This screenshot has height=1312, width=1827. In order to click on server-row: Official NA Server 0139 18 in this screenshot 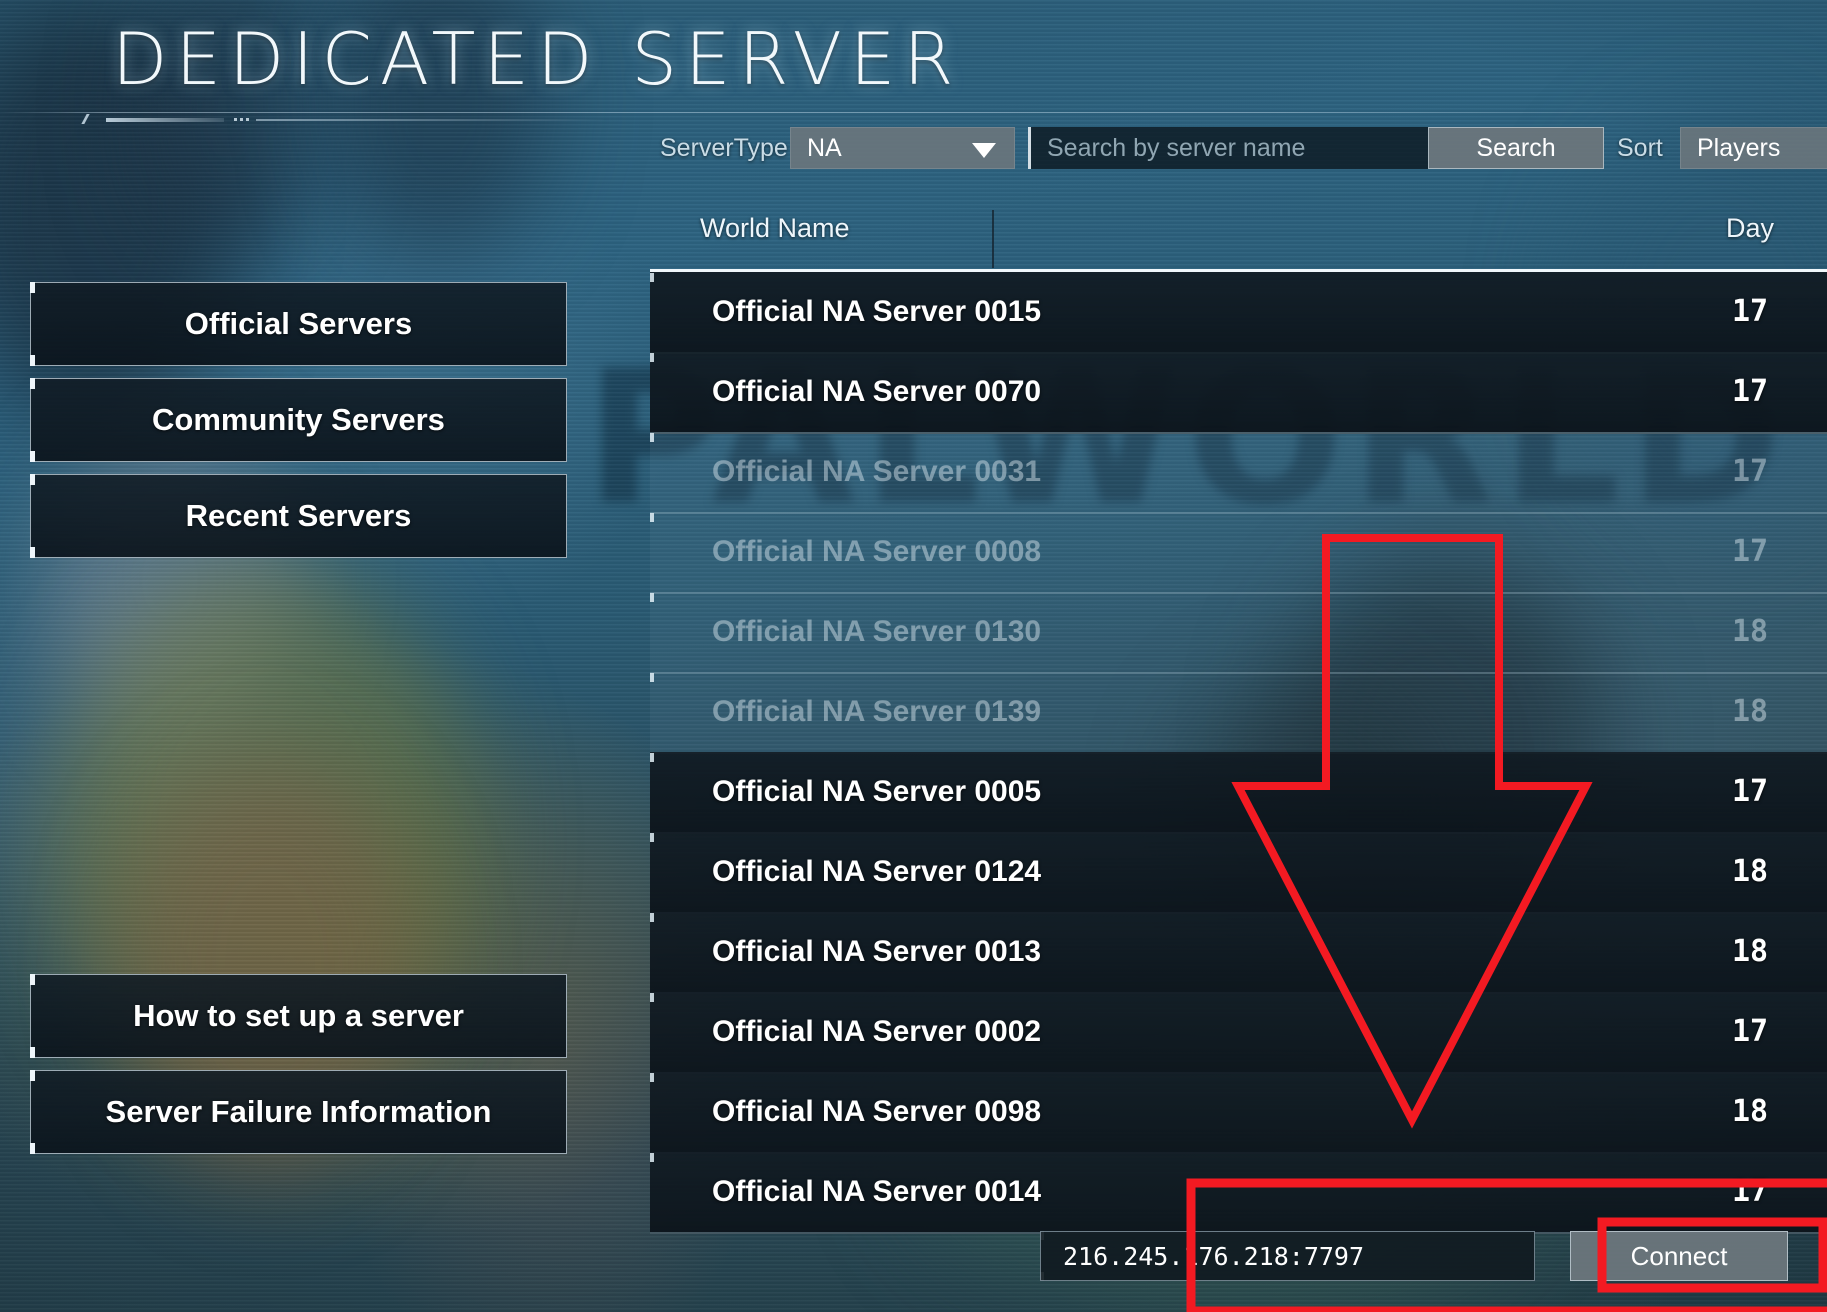, I will do `click(1238, 713)`.